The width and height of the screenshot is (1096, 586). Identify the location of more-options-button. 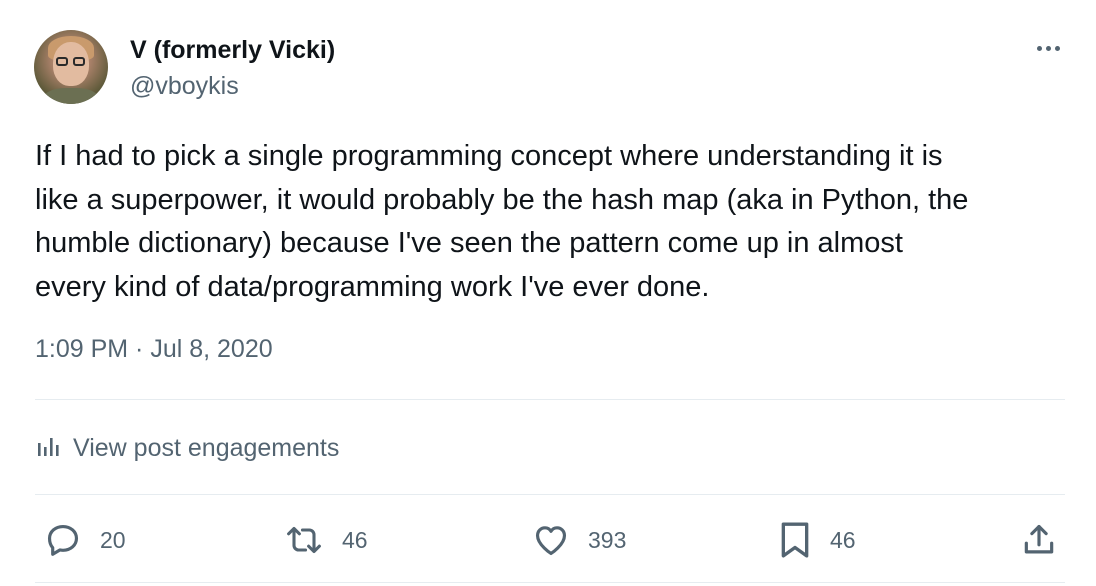
(1048, 48).